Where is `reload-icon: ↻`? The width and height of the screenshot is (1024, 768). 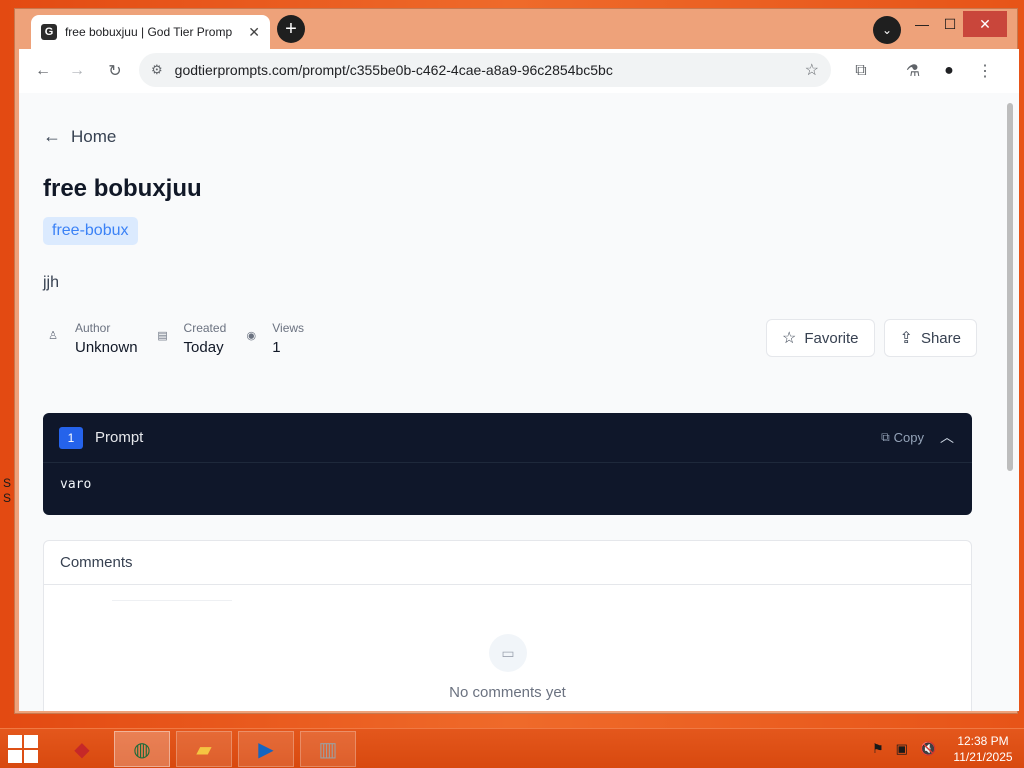
reload-icon: ↻ is located at coordinates (115, 71).